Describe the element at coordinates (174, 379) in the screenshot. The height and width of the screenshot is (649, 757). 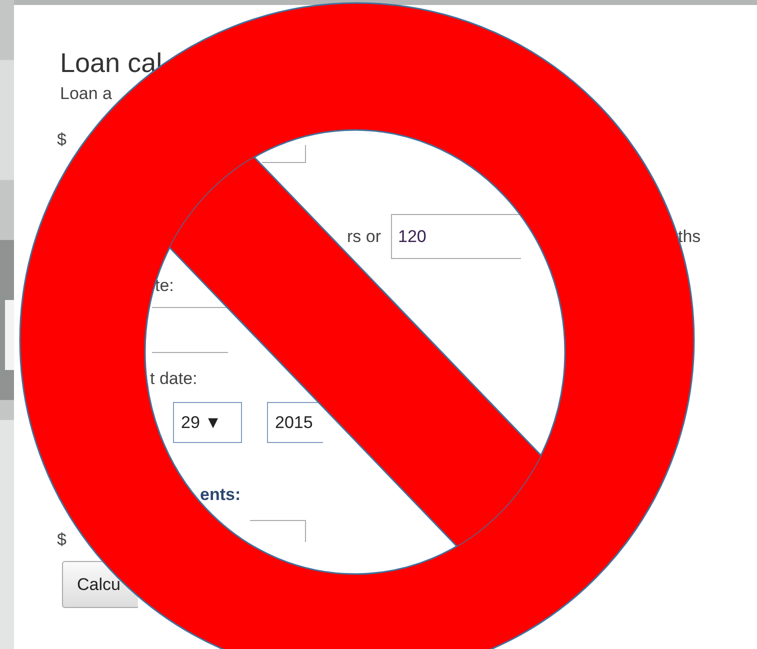
I see `field-label: t date:` at that location.